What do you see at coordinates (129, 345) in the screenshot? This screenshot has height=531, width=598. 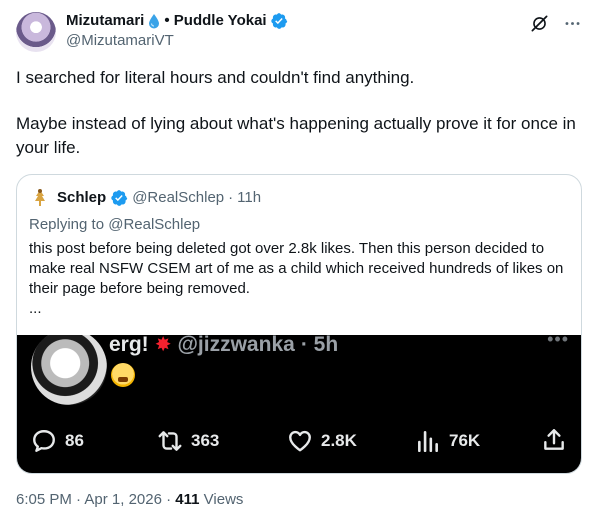 I see `screenshot-name: erg!` at bounding box center [129, 345].